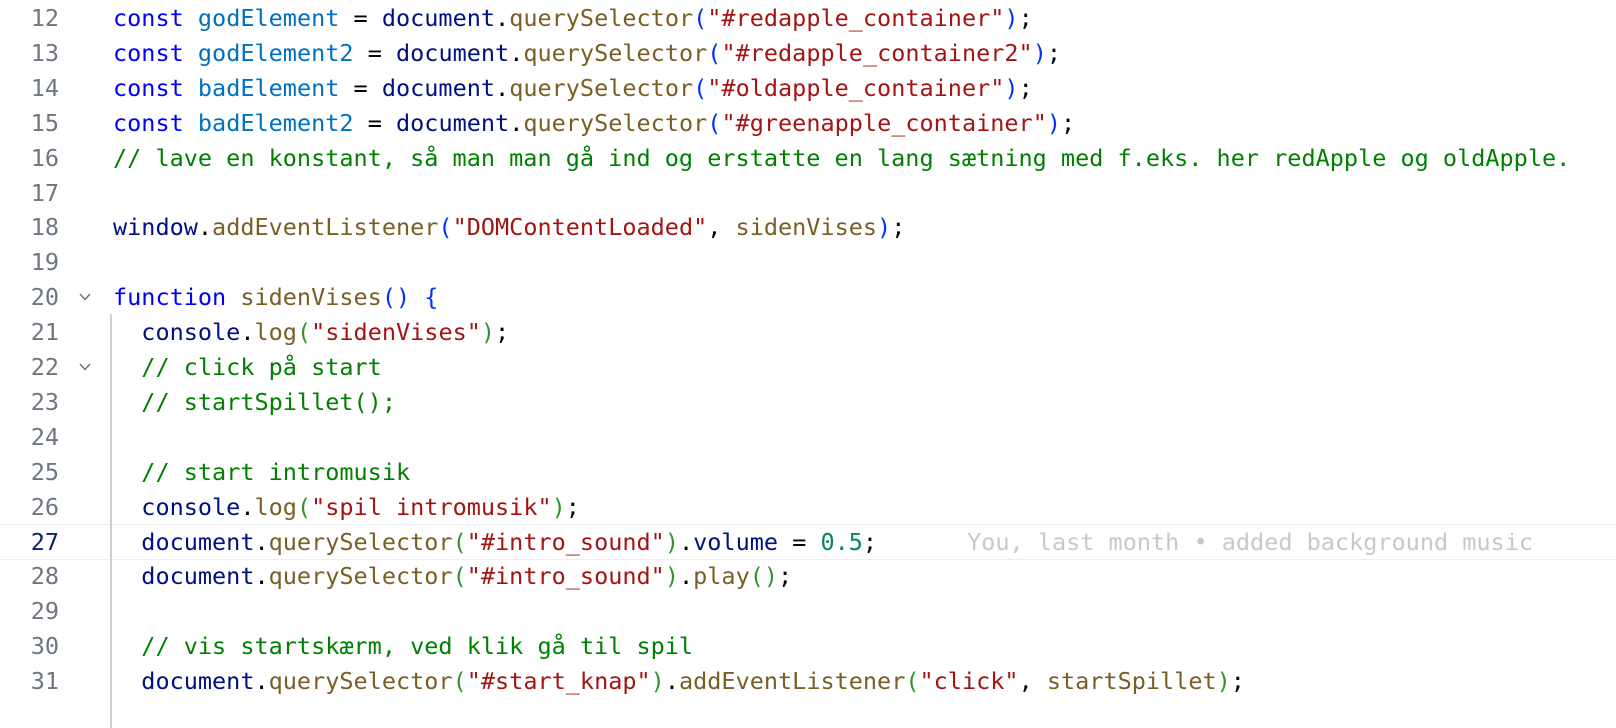  Describe the element at coordinates (808, 507) in the screenshot. I see `code-line: 26 console.log("spil intromusik");` at that location.